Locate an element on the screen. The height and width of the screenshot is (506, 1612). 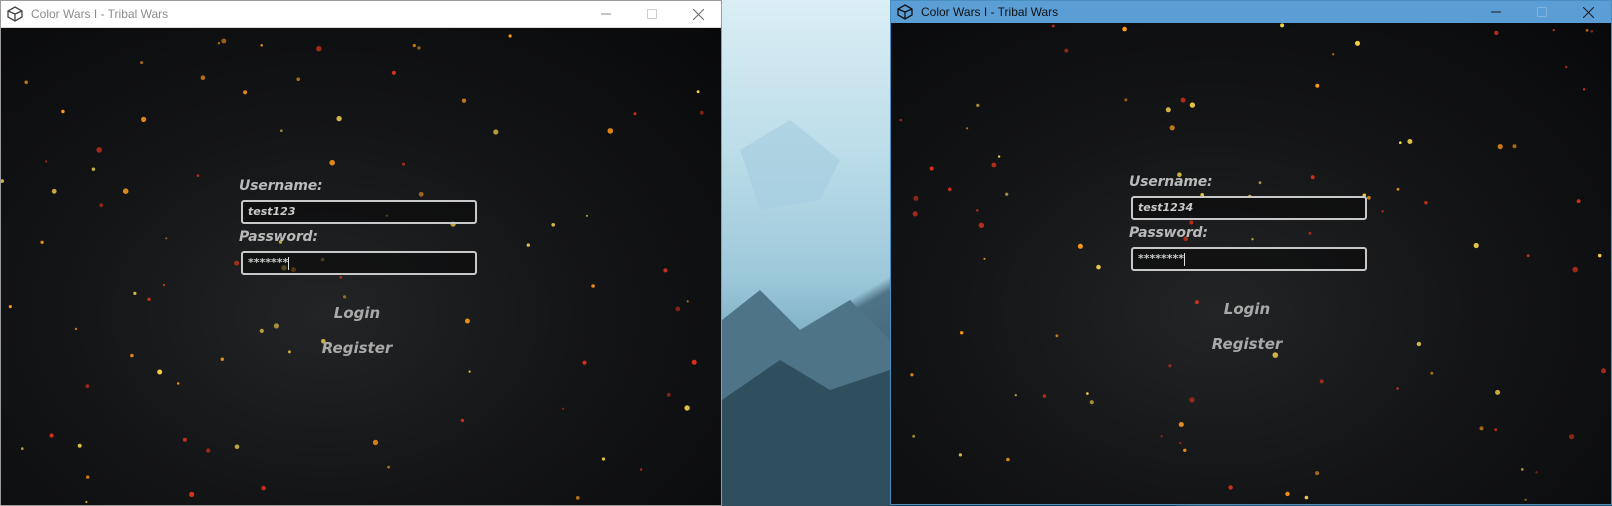
minimize-icon is located at coordinates (606, 14).